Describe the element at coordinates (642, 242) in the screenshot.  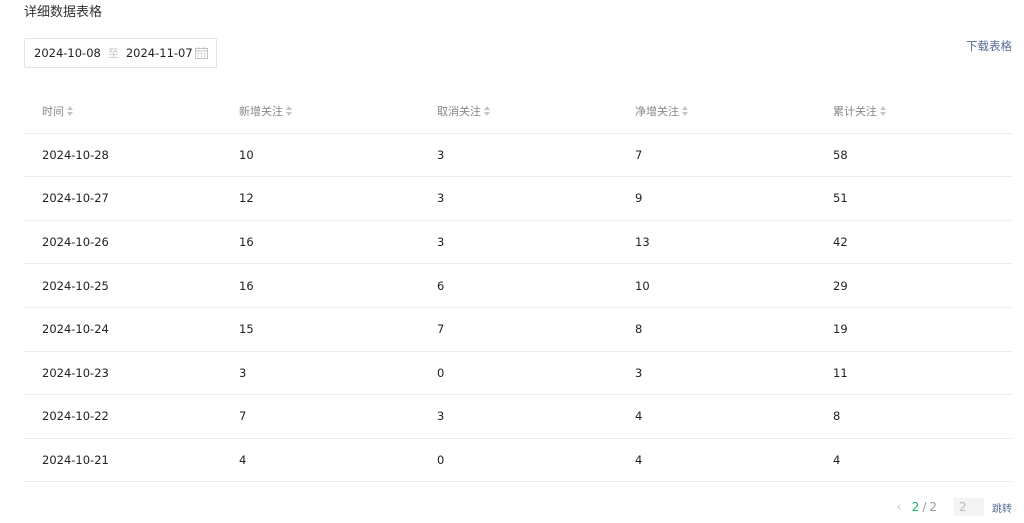
I see `cell-net: 13` at that location.